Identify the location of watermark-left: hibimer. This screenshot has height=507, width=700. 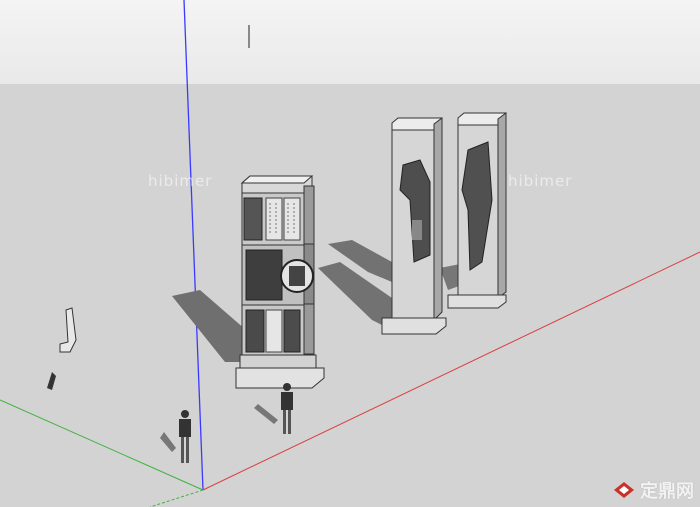
(180, 181).